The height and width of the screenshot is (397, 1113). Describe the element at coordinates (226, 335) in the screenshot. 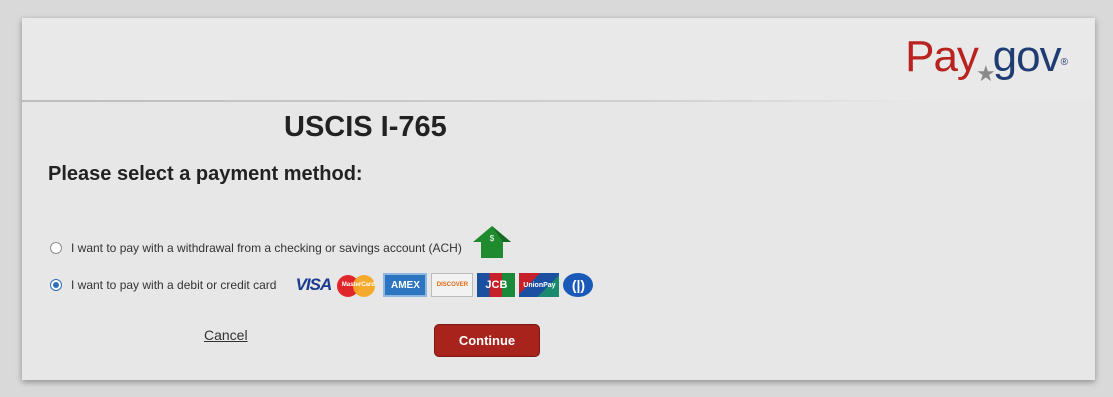

I see `cancel-link: Cancel` at that location.